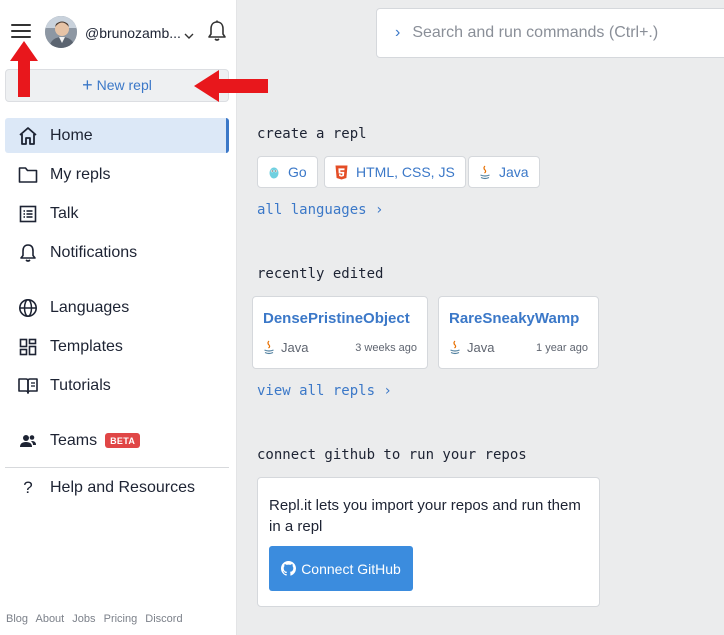 The width and height of the screenshot is (724, 635). Describe the element at coordinates (336, 318) in the screenshot. I see `repl-name: DensePristineObject` at that location.